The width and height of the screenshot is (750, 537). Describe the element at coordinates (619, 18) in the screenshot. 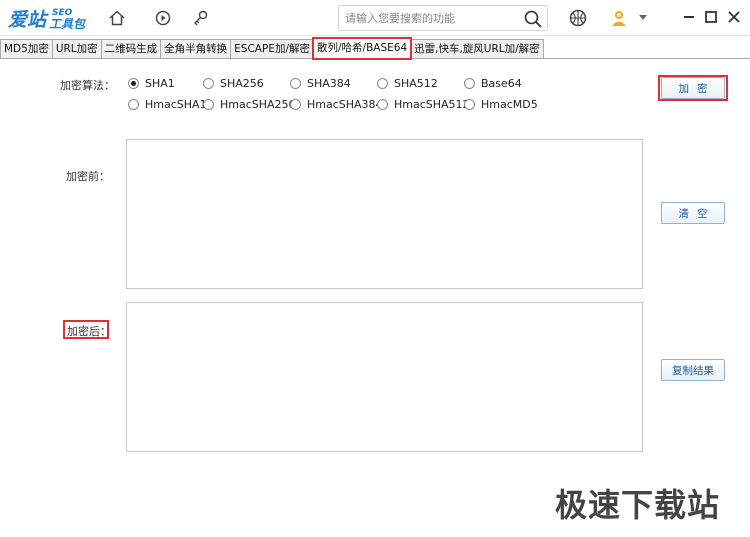

I see `user-icon` at that location.